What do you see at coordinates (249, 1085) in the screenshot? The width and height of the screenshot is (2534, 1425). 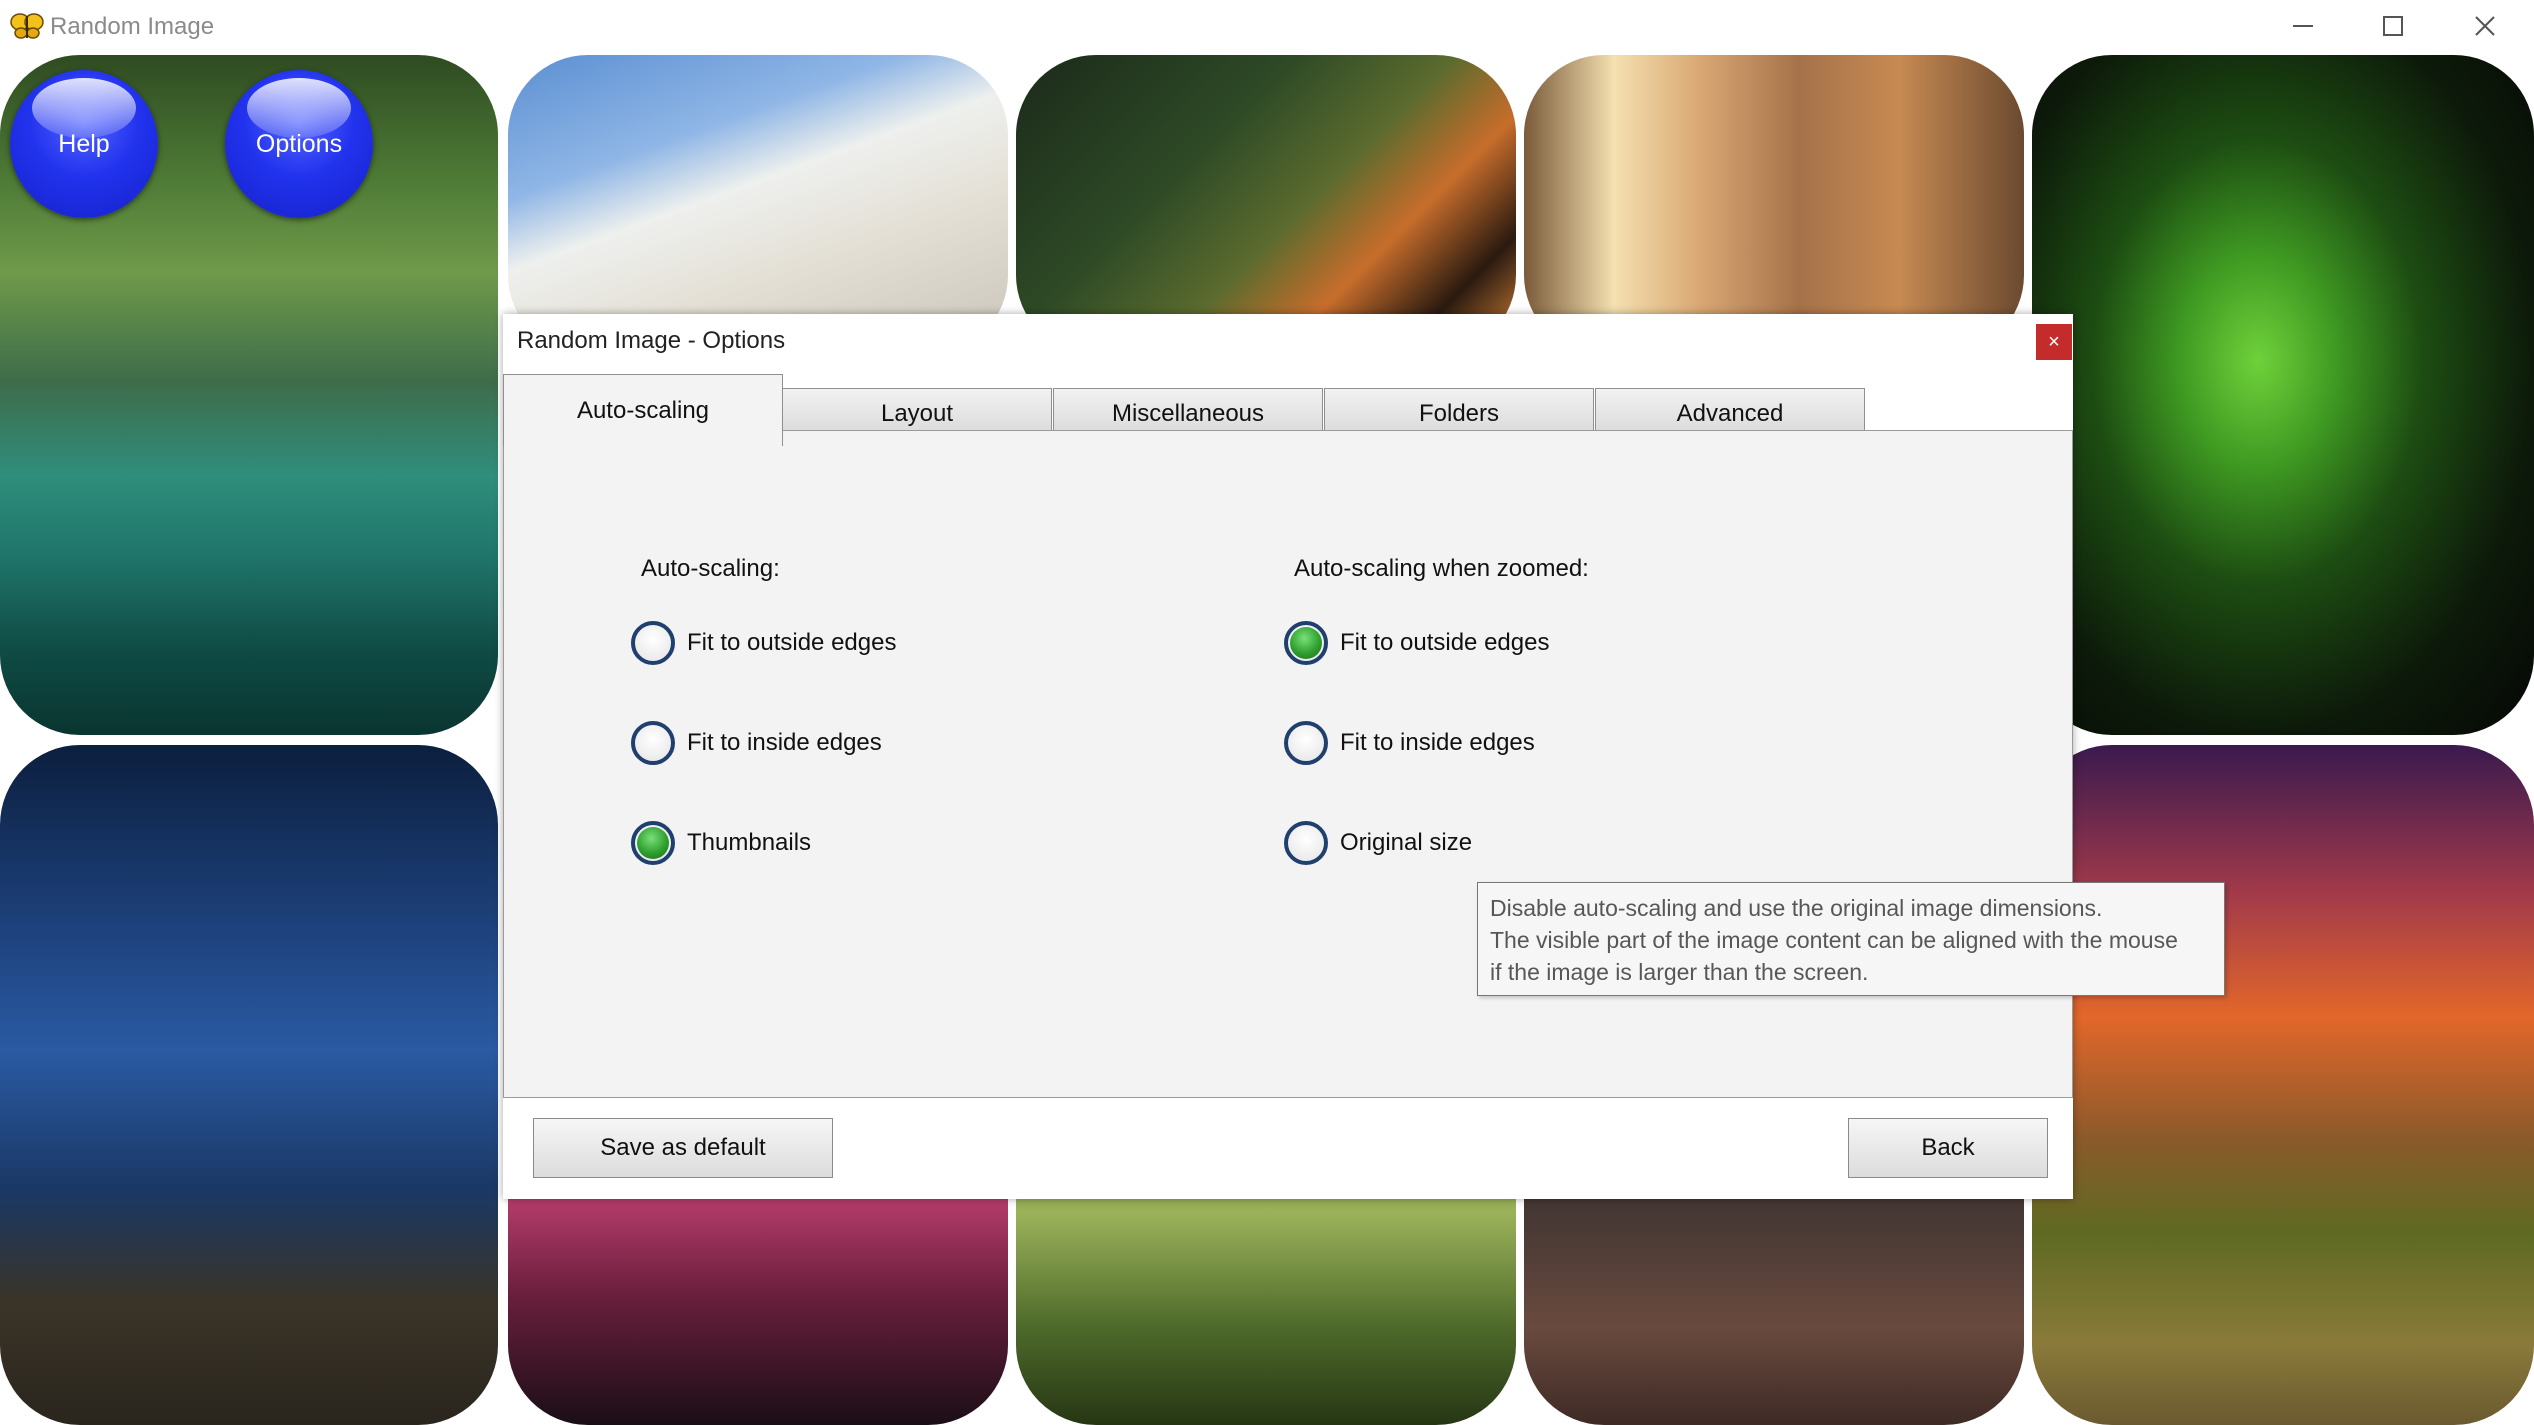 I see `photo-blue-butterflies` at bounding box center [249, 1085].